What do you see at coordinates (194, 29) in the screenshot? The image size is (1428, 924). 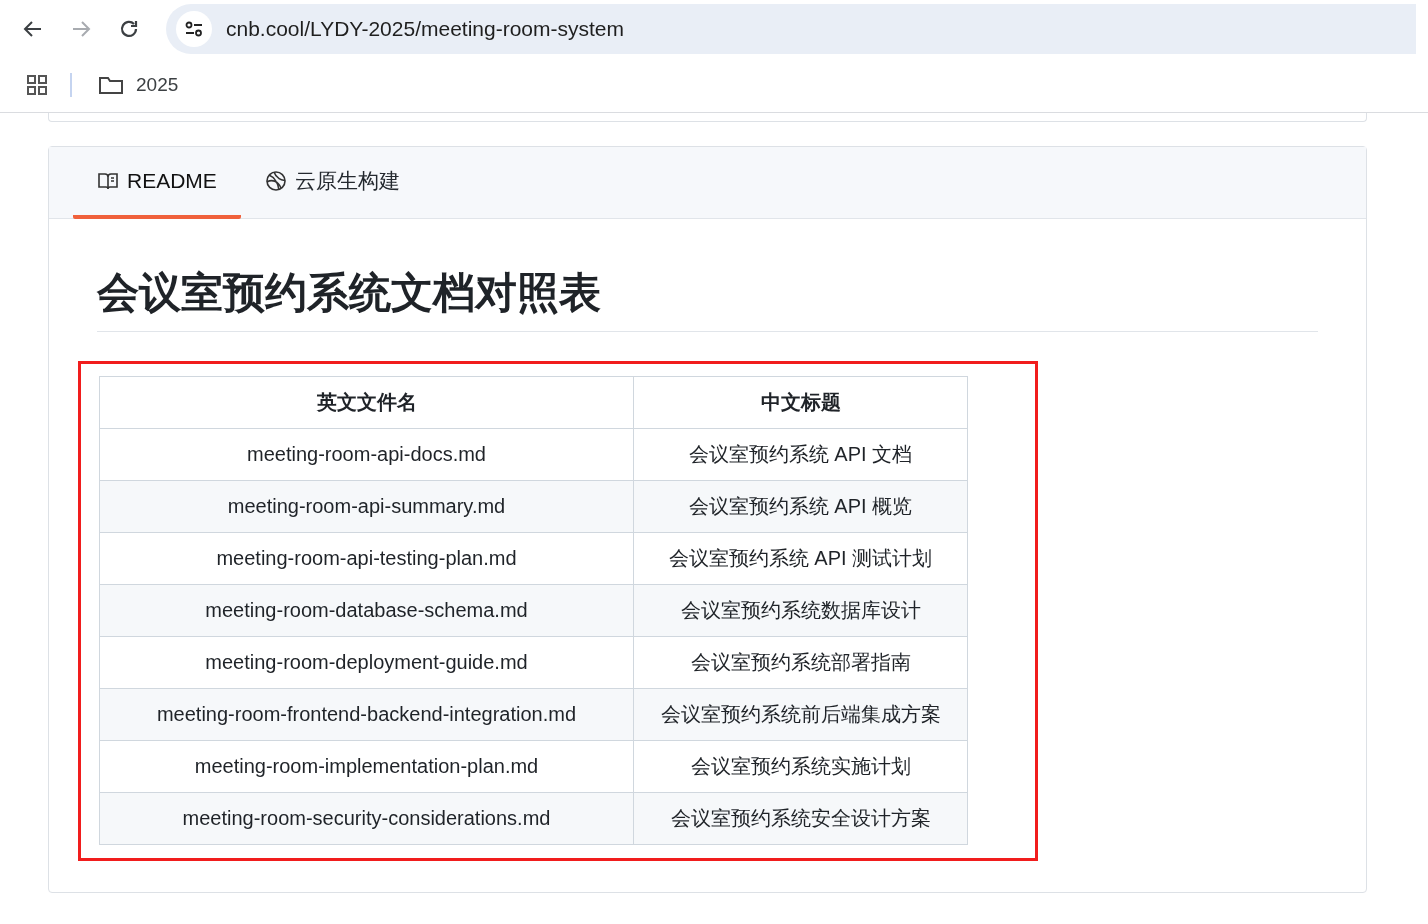 I see `site-settings-icon` at bounding box center [194, 29].